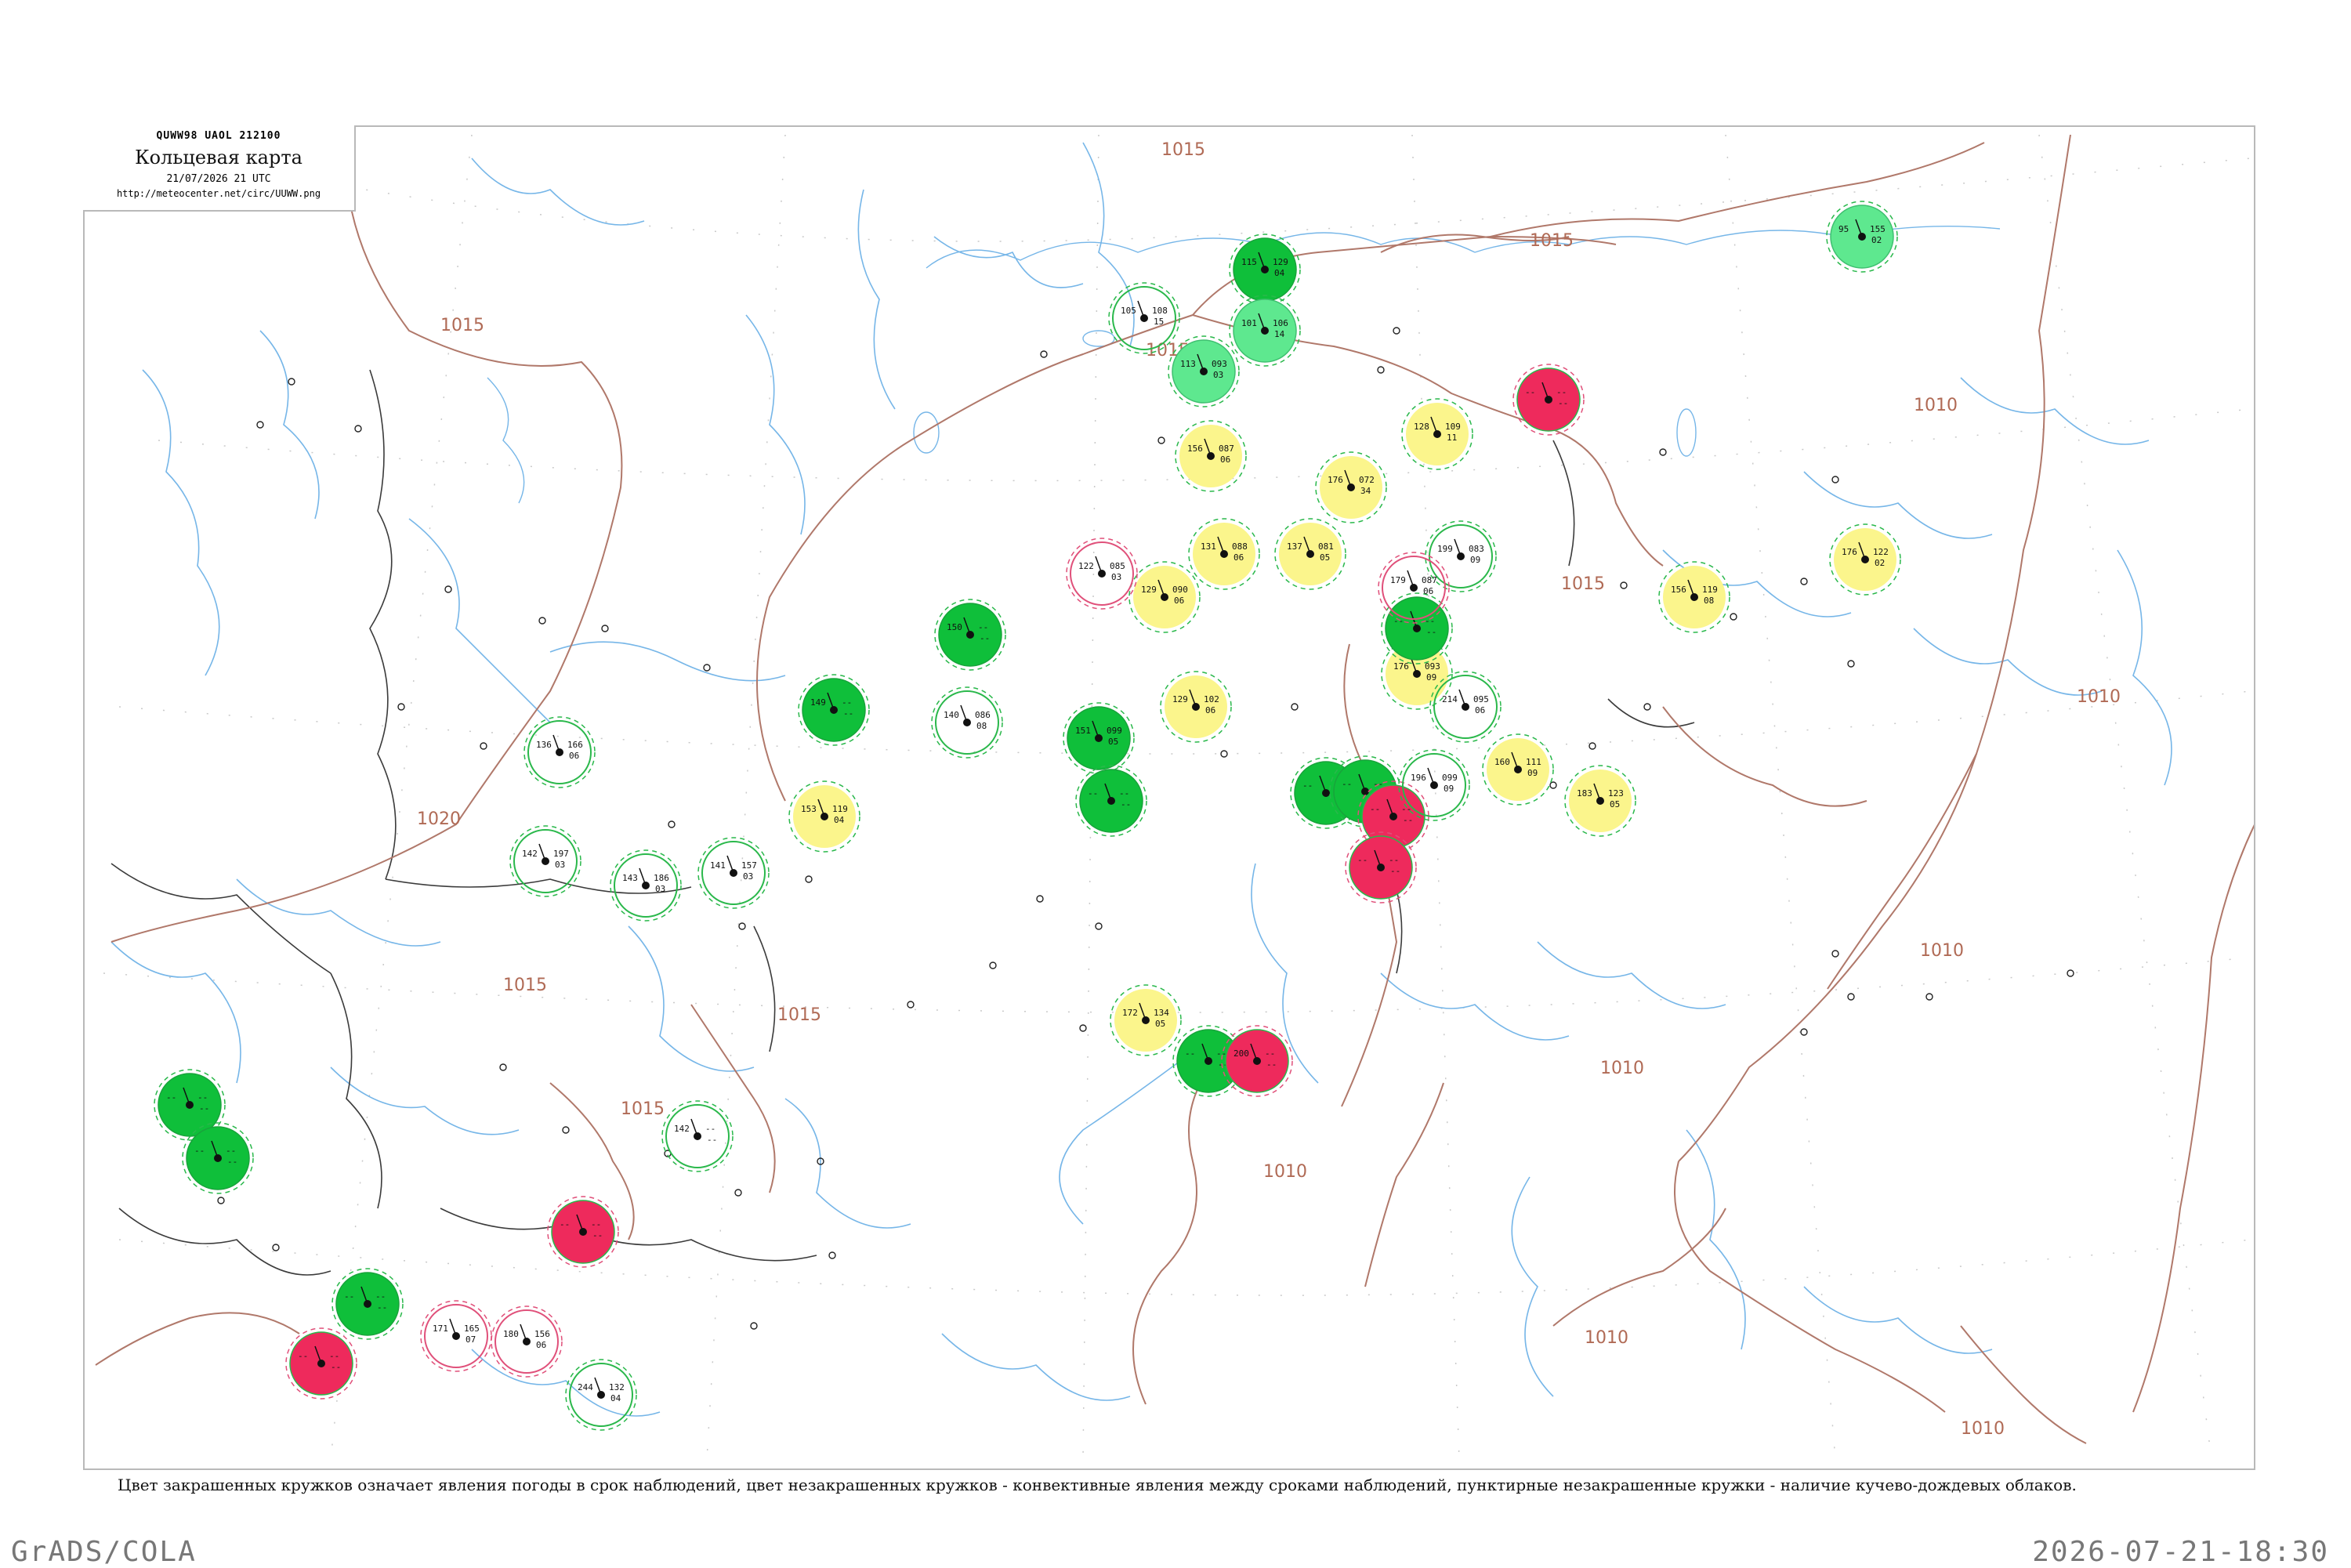  Describe the element at coordinates (1294, 546) in the screenshot. I see `station-temperature: 137` at that location.